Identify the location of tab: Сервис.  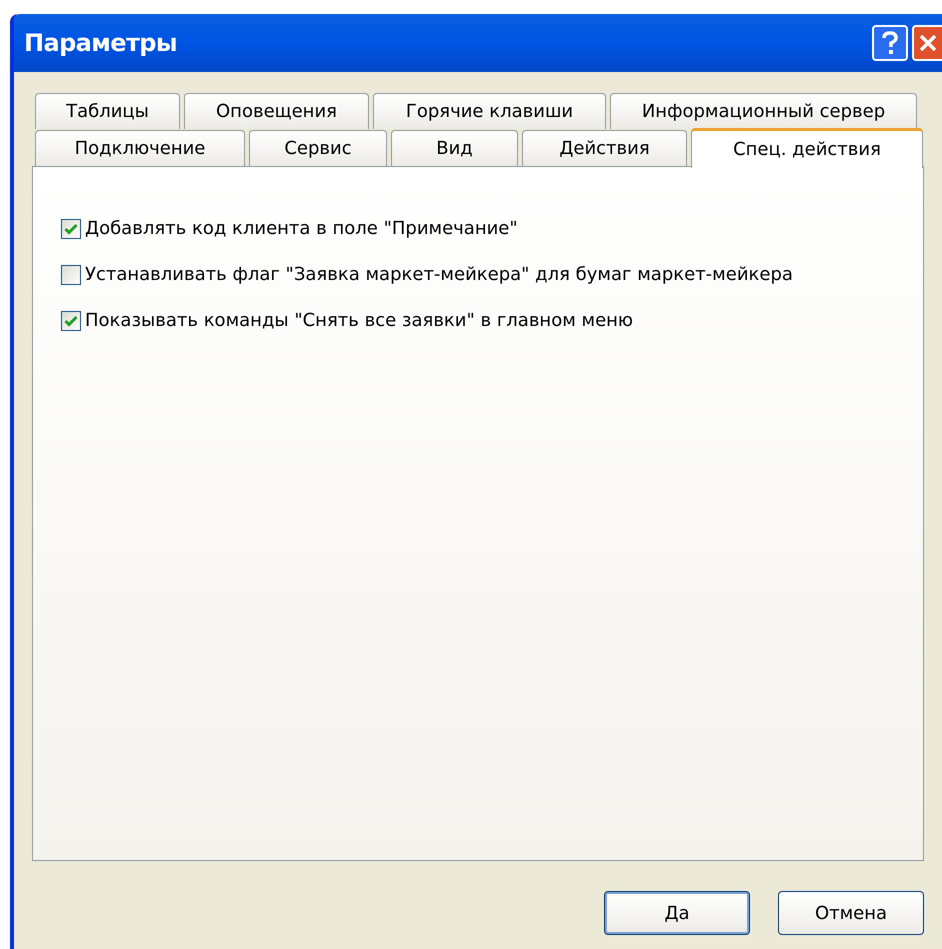
(318, 148).